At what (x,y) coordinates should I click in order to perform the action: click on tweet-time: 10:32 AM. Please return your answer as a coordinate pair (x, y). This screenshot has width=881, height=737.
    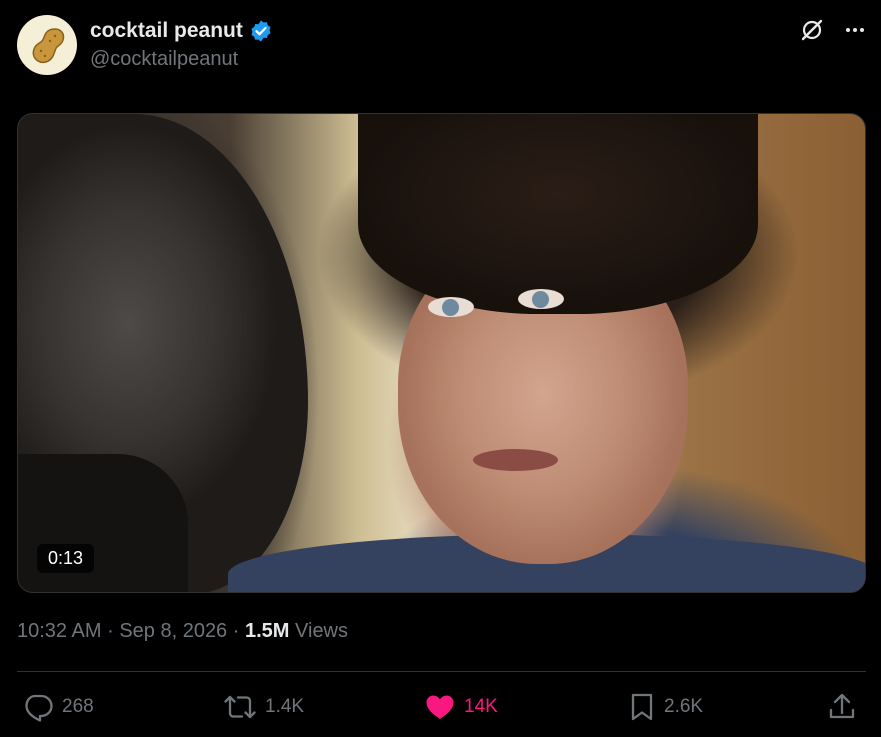
    Looking at the image, I should click on (59, 631).